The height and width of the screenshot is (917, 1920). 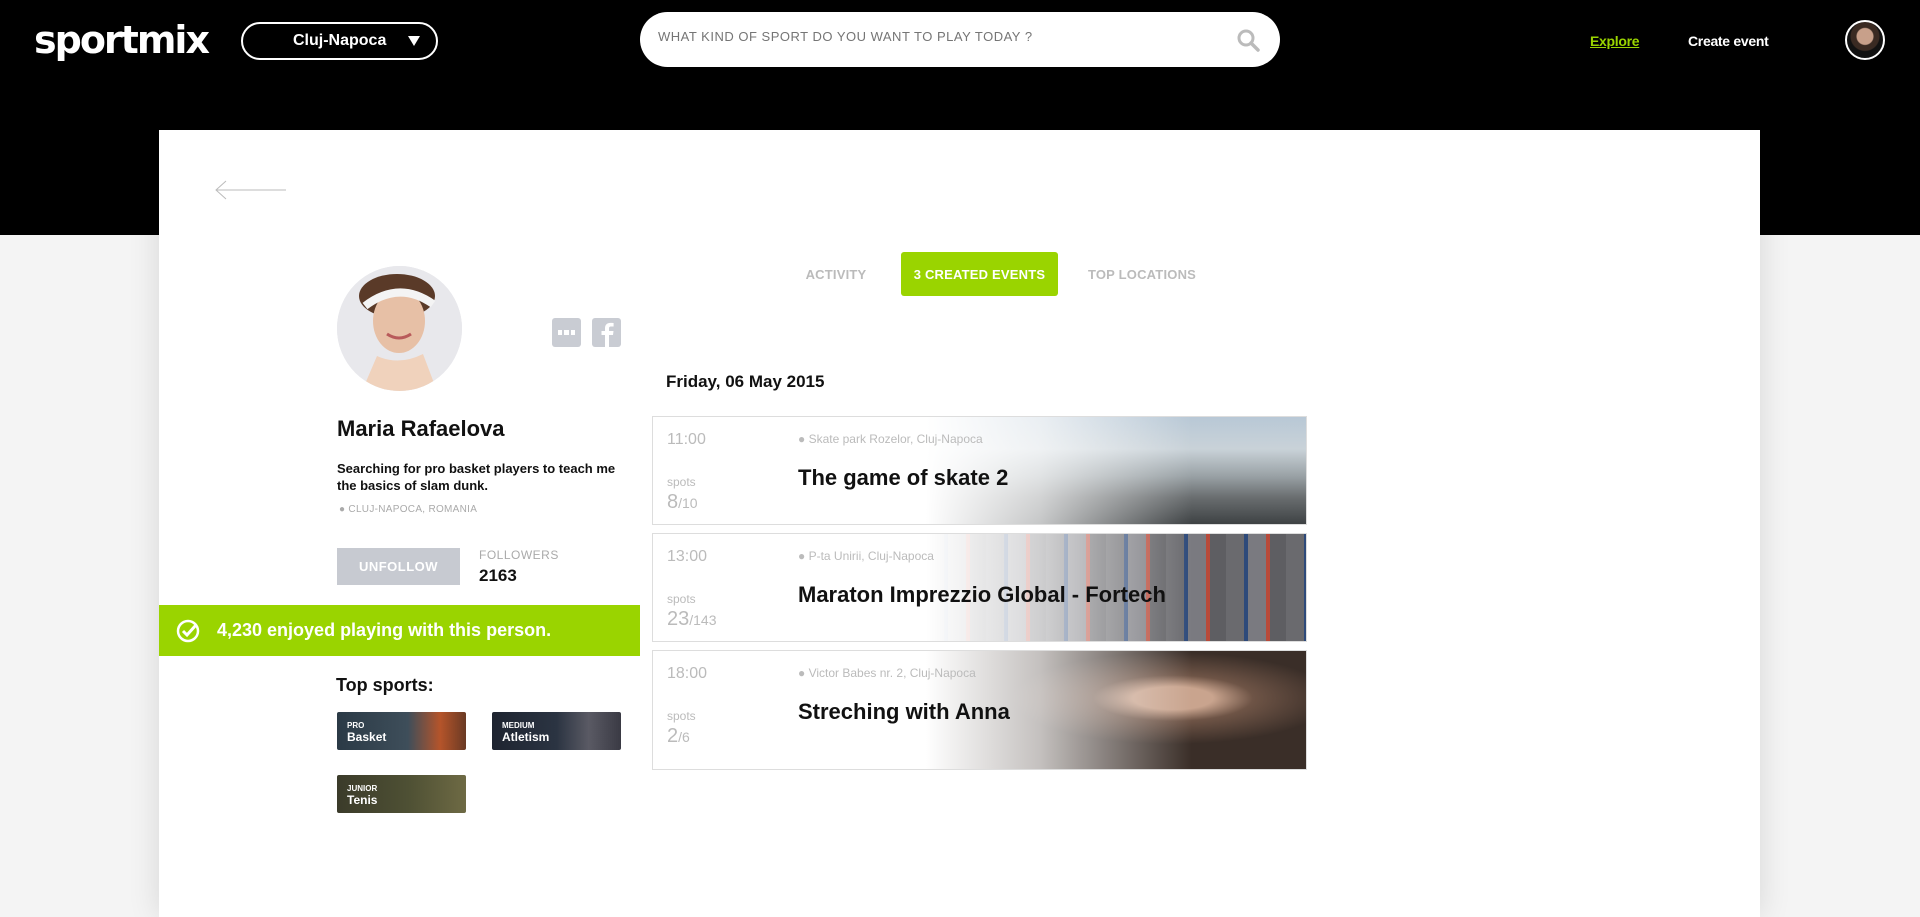 What do you see at coordinates (385, 685) in the screenshot?
I see `top-sports-title: Top sports:` at bounding box center [385, 685].